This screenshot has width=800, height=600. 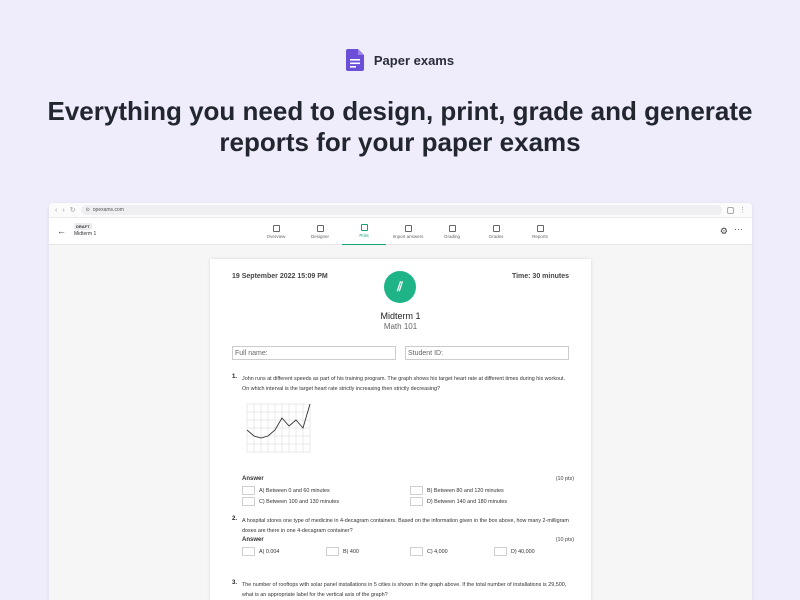 I want to click on answer-option: D) 40,000, so click(x=514, y=551).